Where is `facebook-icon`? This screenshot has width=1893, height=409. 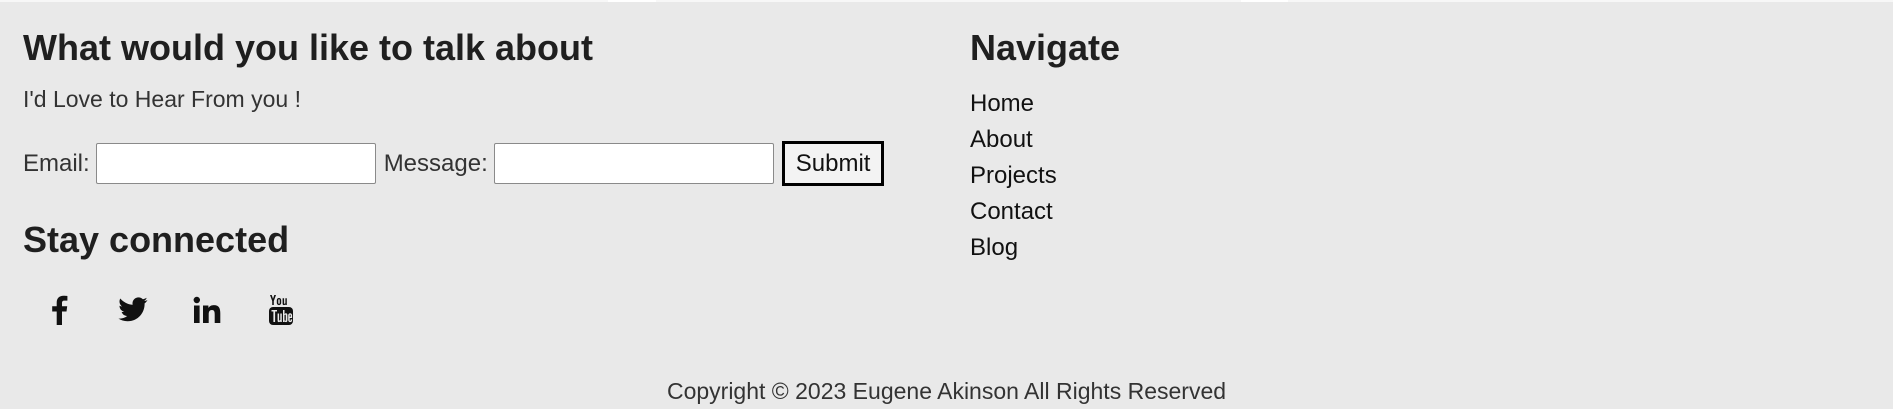 facebook-icon is located at coordinates (59, 310).